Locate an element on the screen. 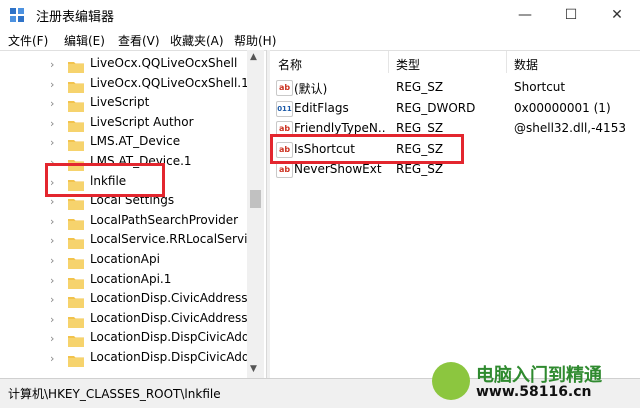 The width and height of the screenshot is (640, 408). tree-item: › LocationApi.1 is located at coordinates (125, 280).